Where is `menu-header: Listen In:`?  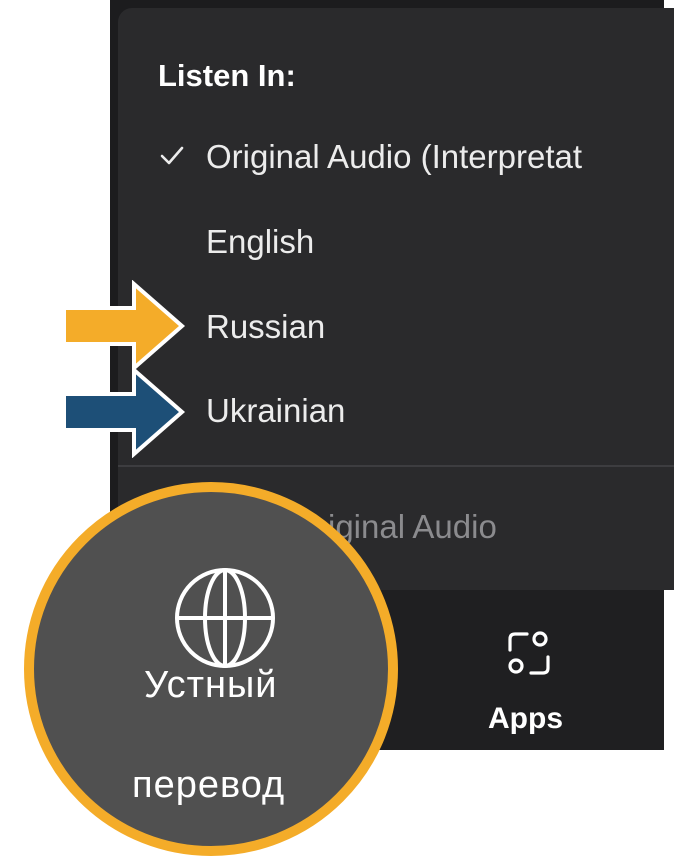
menu-header: Listen In: is located at coordinates (227, 75).